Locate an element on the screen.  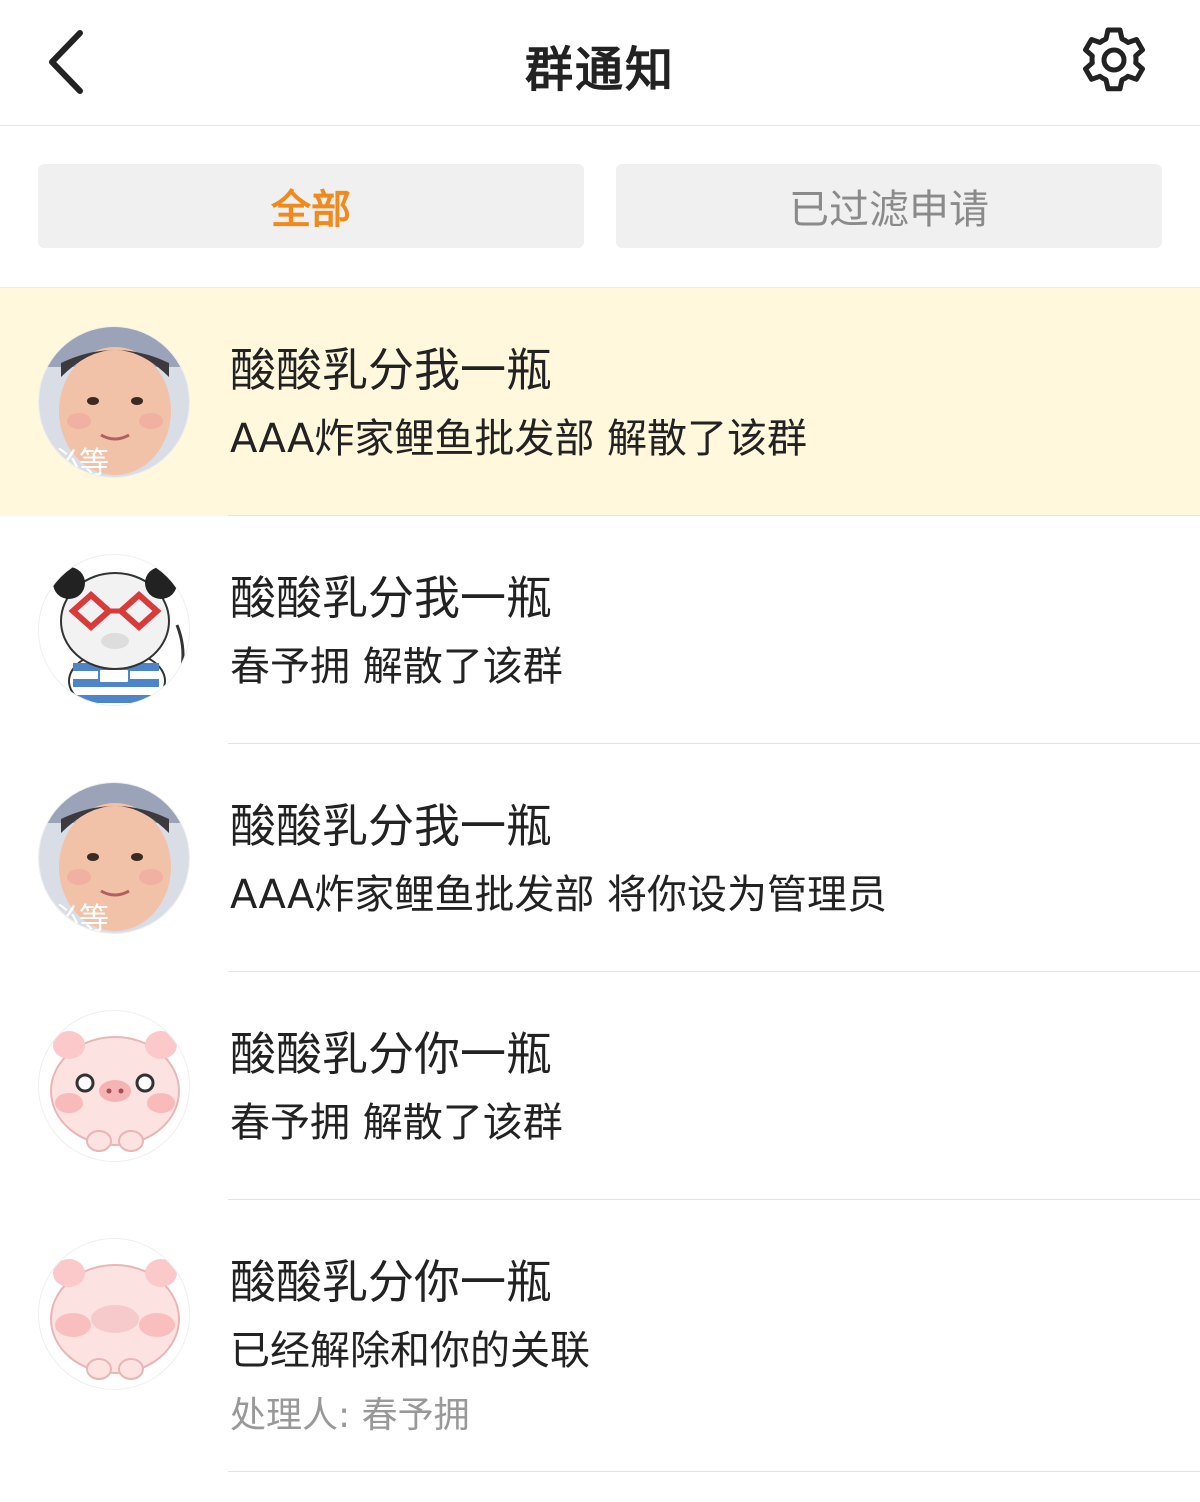
gear-icon is located at coordinates (1114, 59).